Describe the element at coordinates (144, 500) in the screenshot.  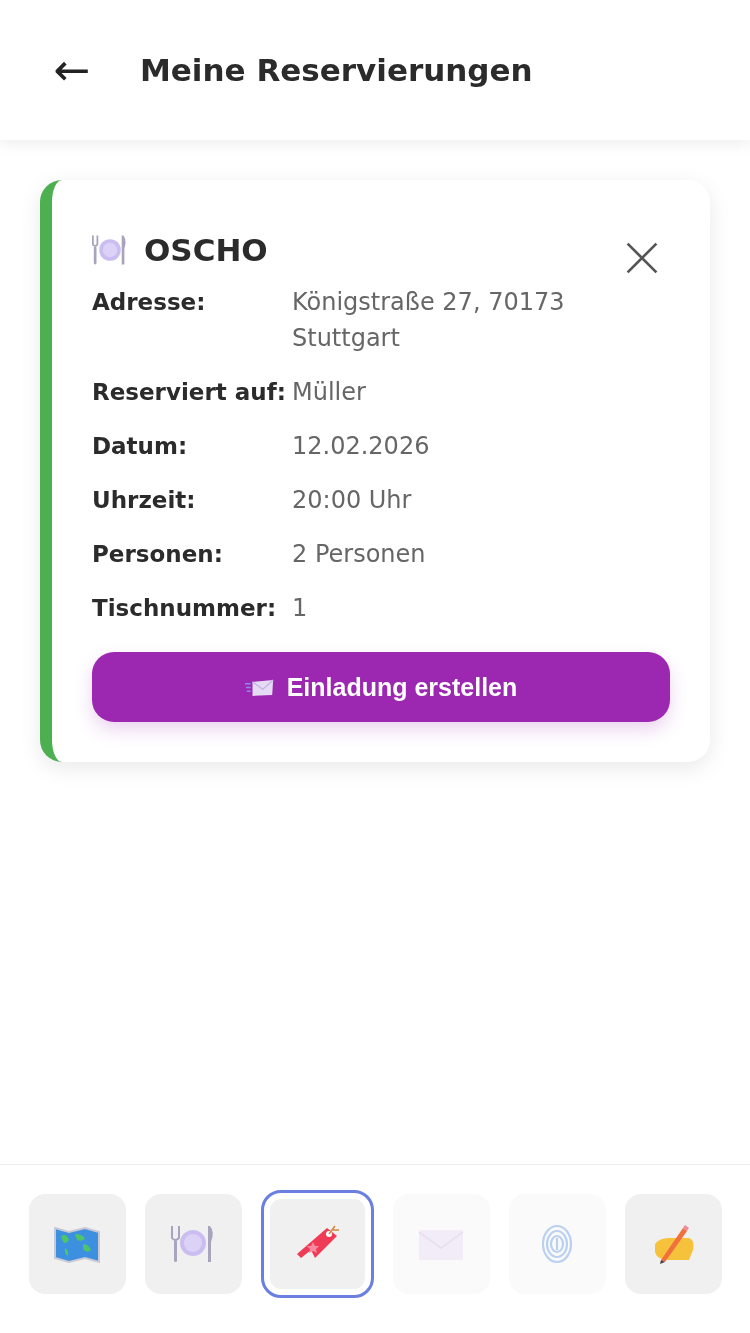
I see `field-label: Uhrzeit:` at that location.